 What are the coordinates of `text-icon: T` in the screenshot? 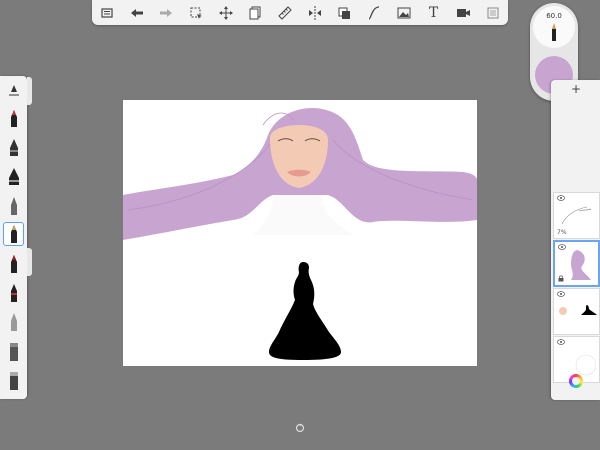 It's located at (433, 12).